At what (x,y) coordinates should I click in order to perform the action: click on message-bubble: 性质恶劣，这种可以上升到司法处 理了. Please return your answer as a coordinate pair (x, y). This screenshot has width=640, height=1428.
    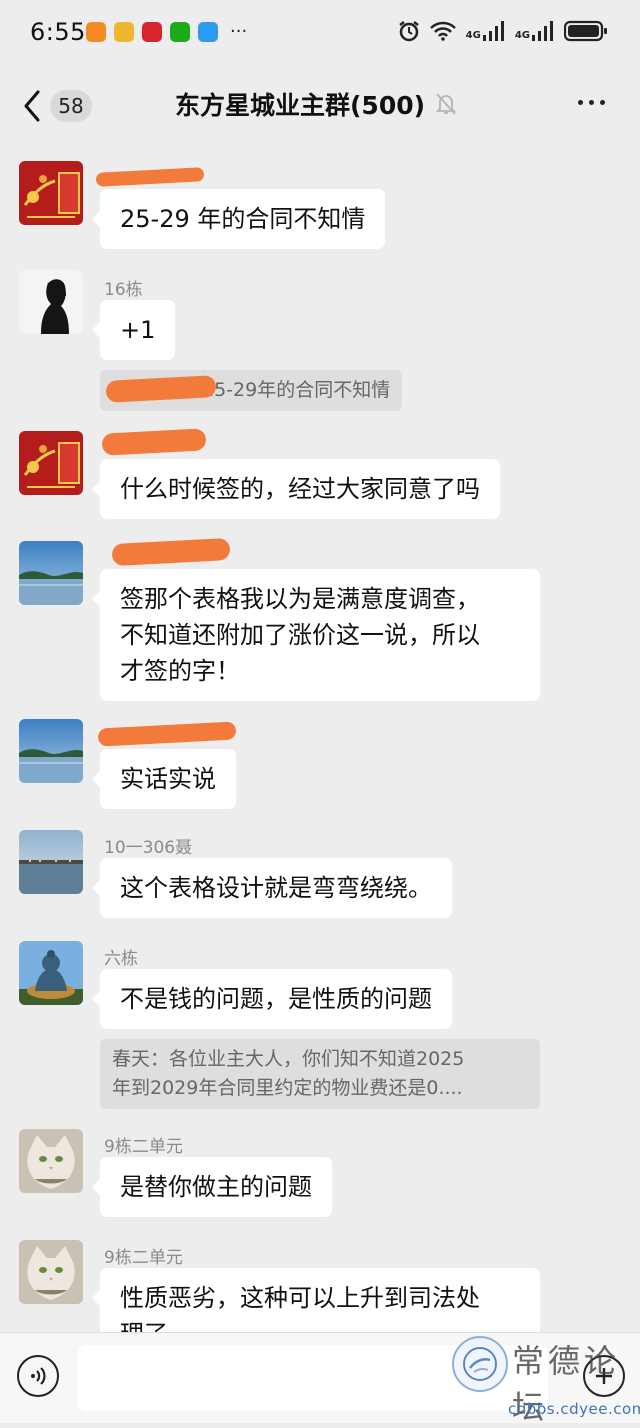
    Looking at the image, I should click on (316, 1300).